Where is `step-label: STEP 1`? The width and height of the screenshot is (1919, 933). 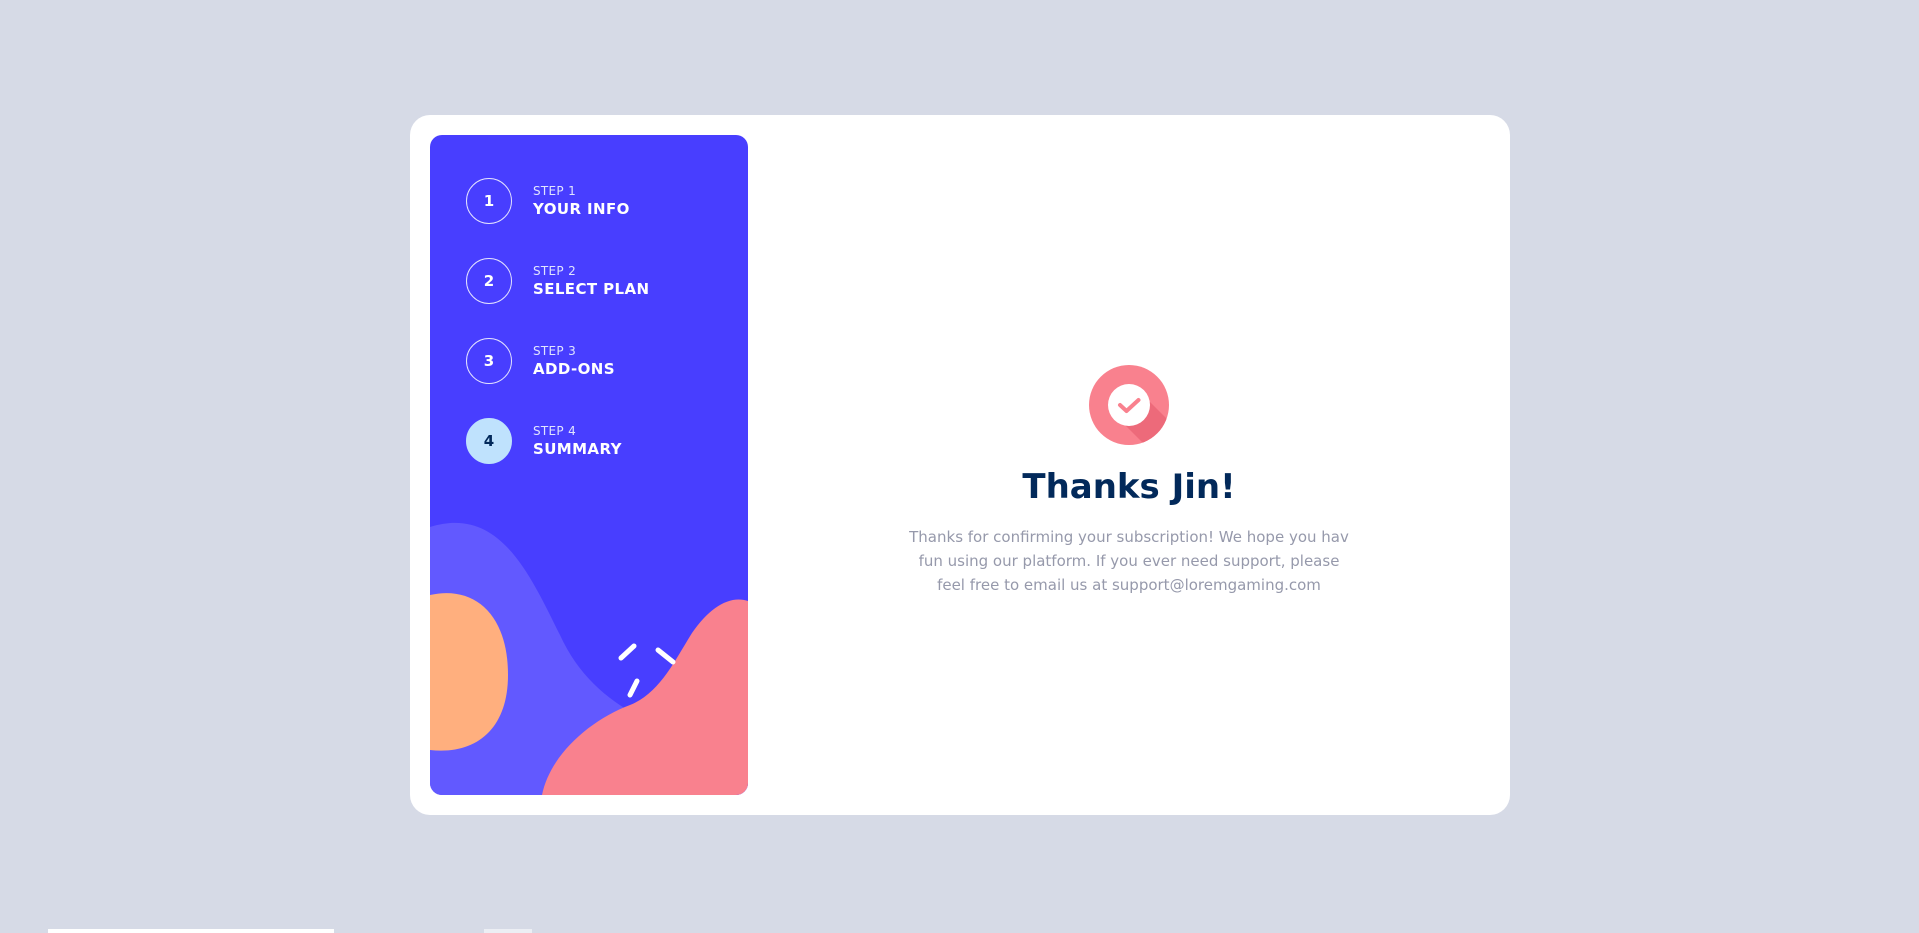
step-label: STEP 1 is located at coordinates (555, 191).